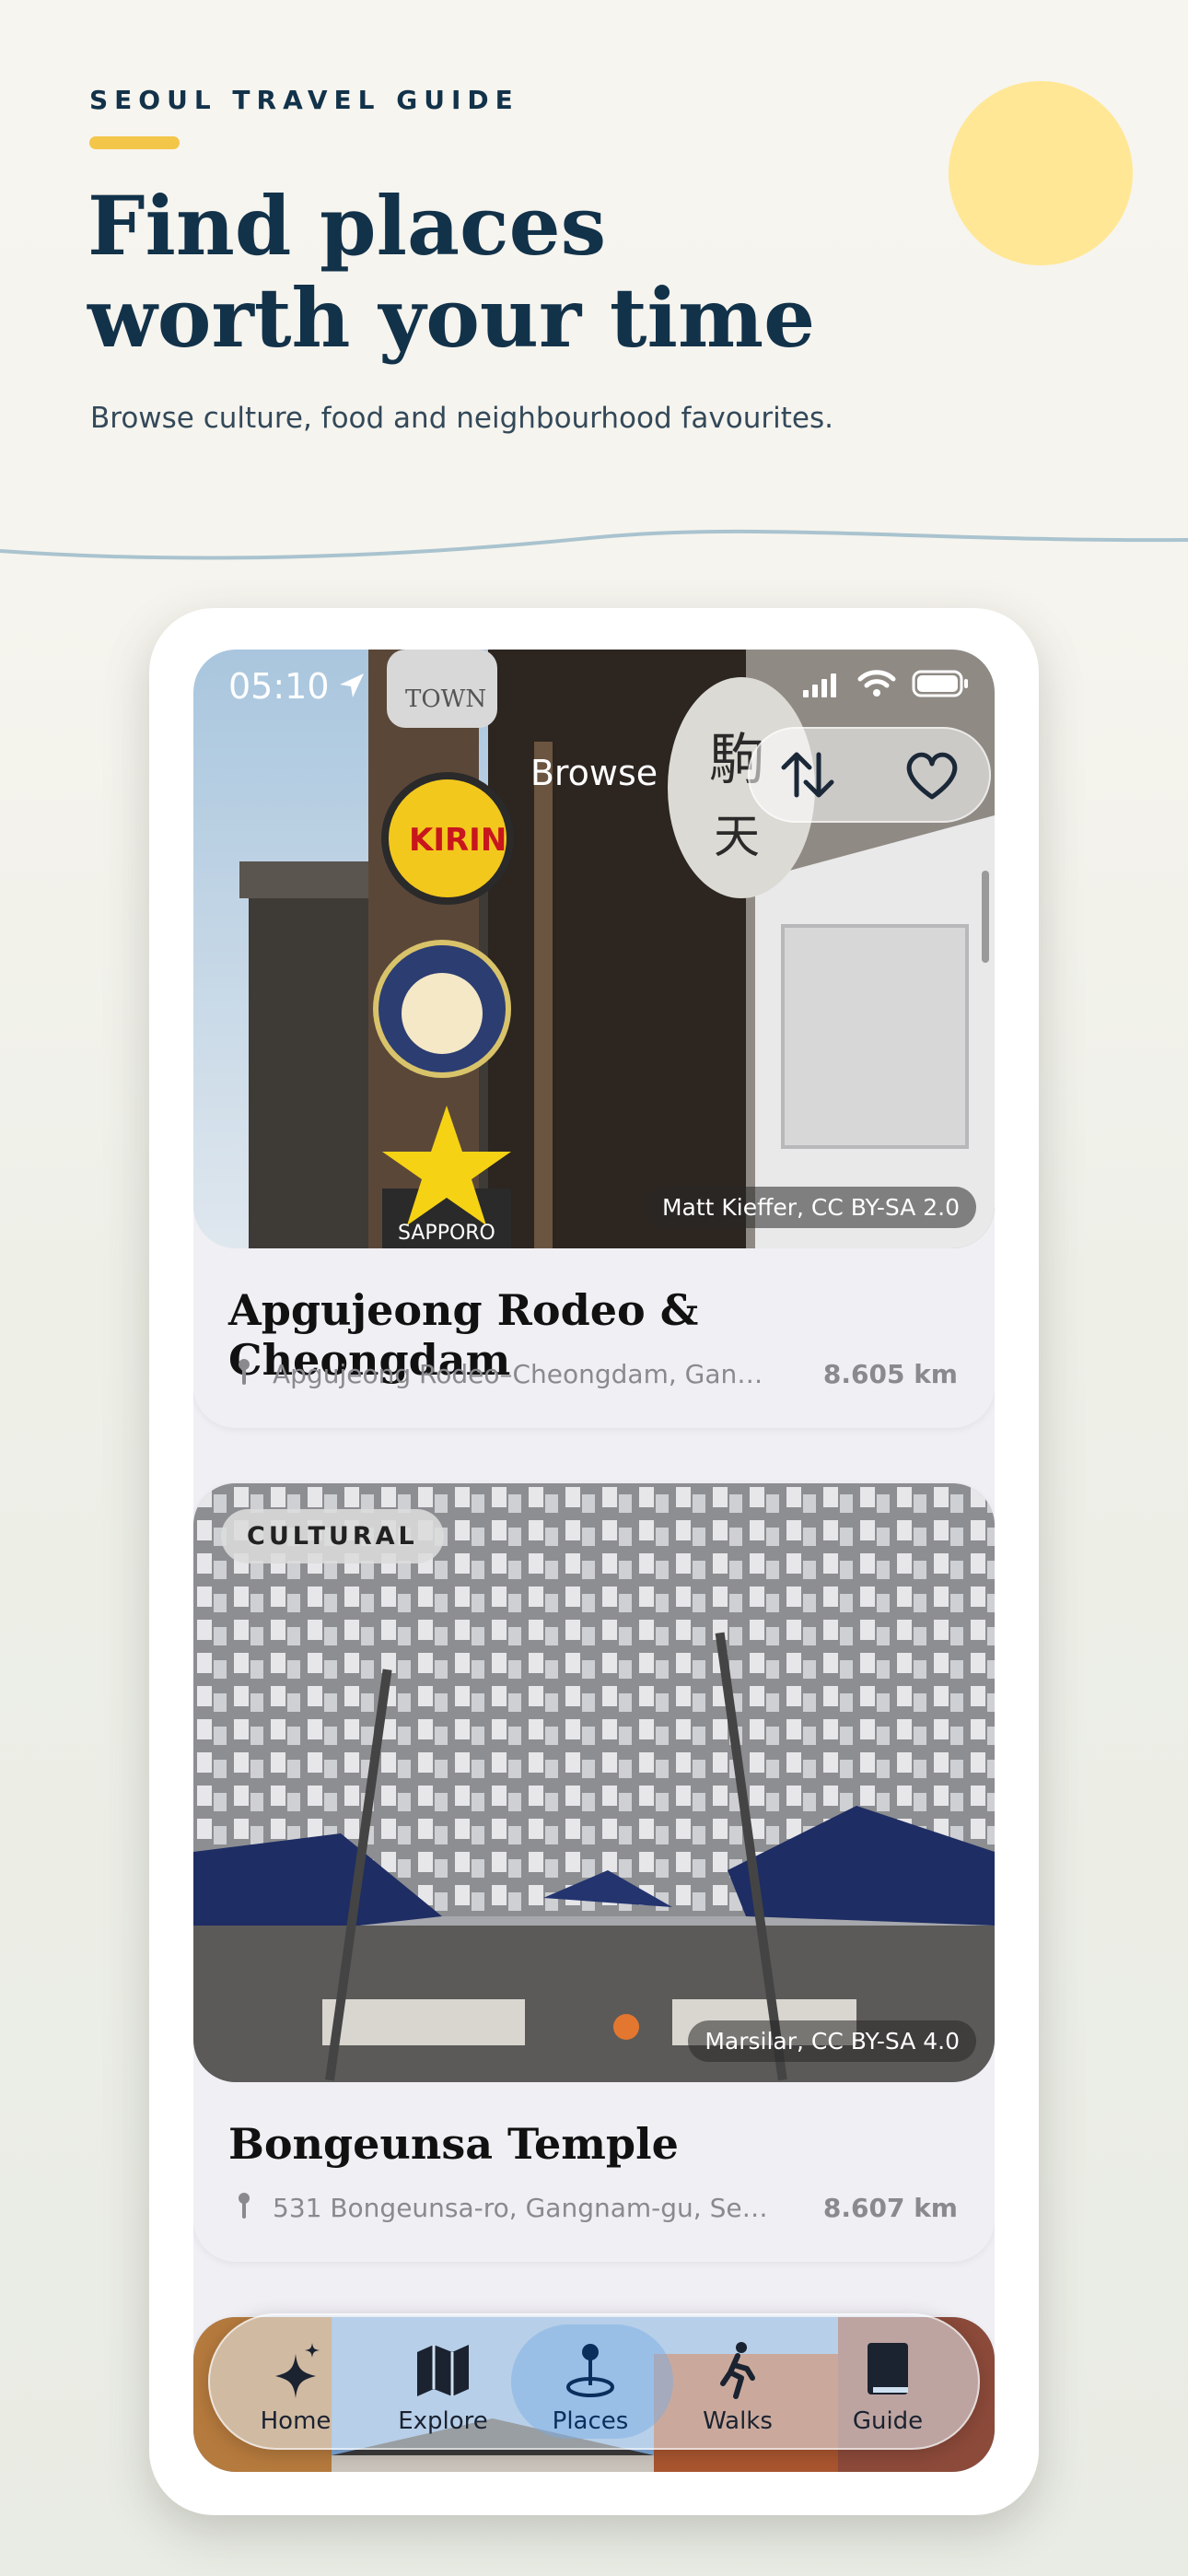 The width and height of the screenshot is (1188, 2576). I want to click on tab-explore: Explore, so click(443, 2381).